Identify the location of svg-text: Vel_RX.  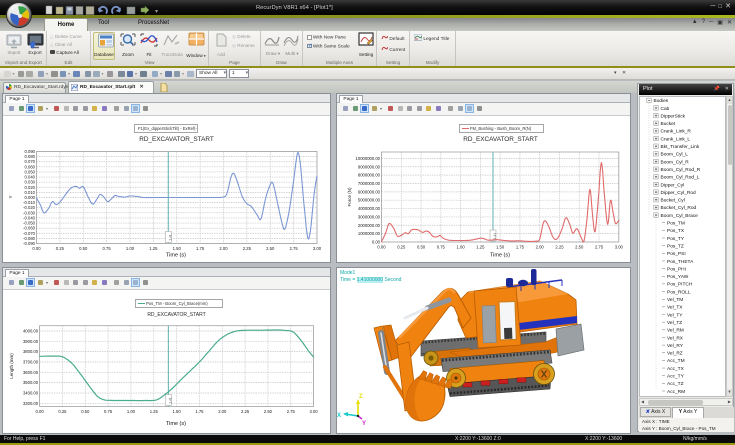
(675, 338).